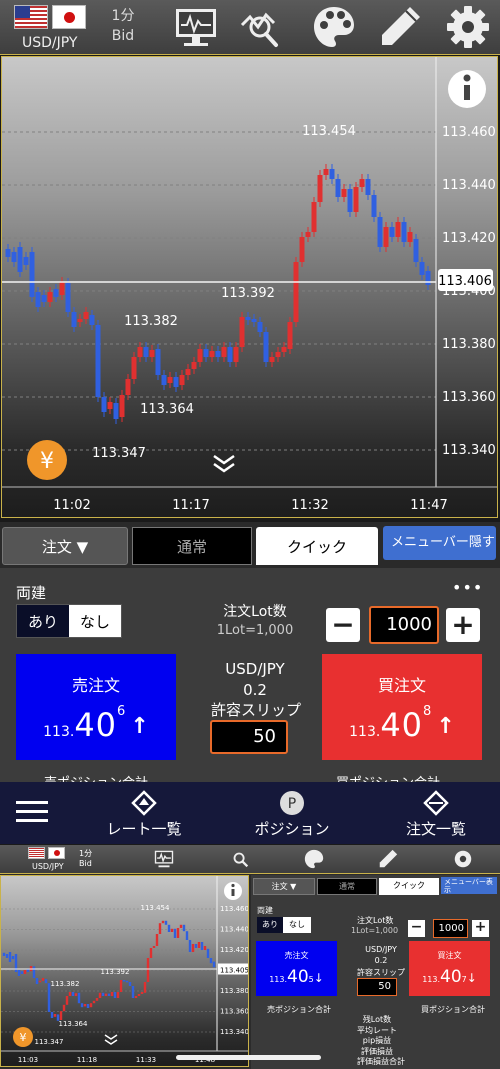 This screenshot has width=500, height=1069. What do you see at coordinates (388, 777) in the screenshot?
I see `buy-position-total-label: 買ポジション合計` at bounding box center [388, 777].